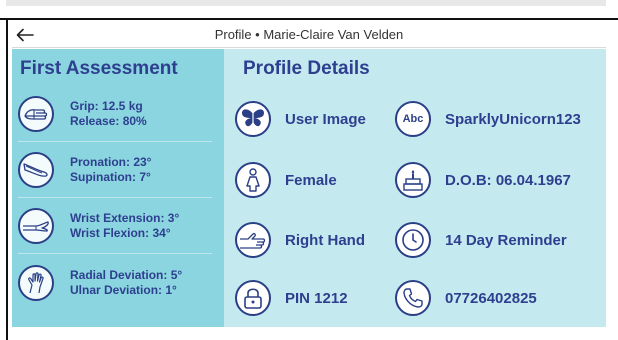 This screenshot has height=340, width=618. I want to click on assessment-row-extension: Wrist Extension: 3° Wrist Flexion: 34°, so click(115, 226).